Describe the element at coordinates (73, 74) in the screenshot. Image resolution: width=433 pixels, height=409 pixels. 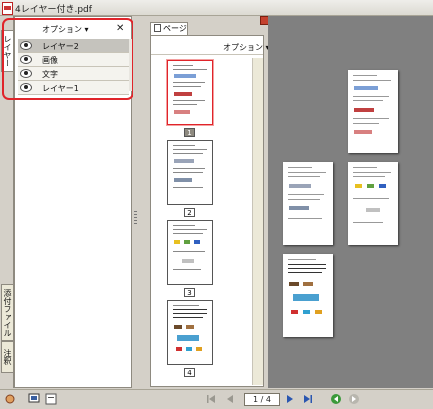
I see `layer-row-text: 文字` at that location.